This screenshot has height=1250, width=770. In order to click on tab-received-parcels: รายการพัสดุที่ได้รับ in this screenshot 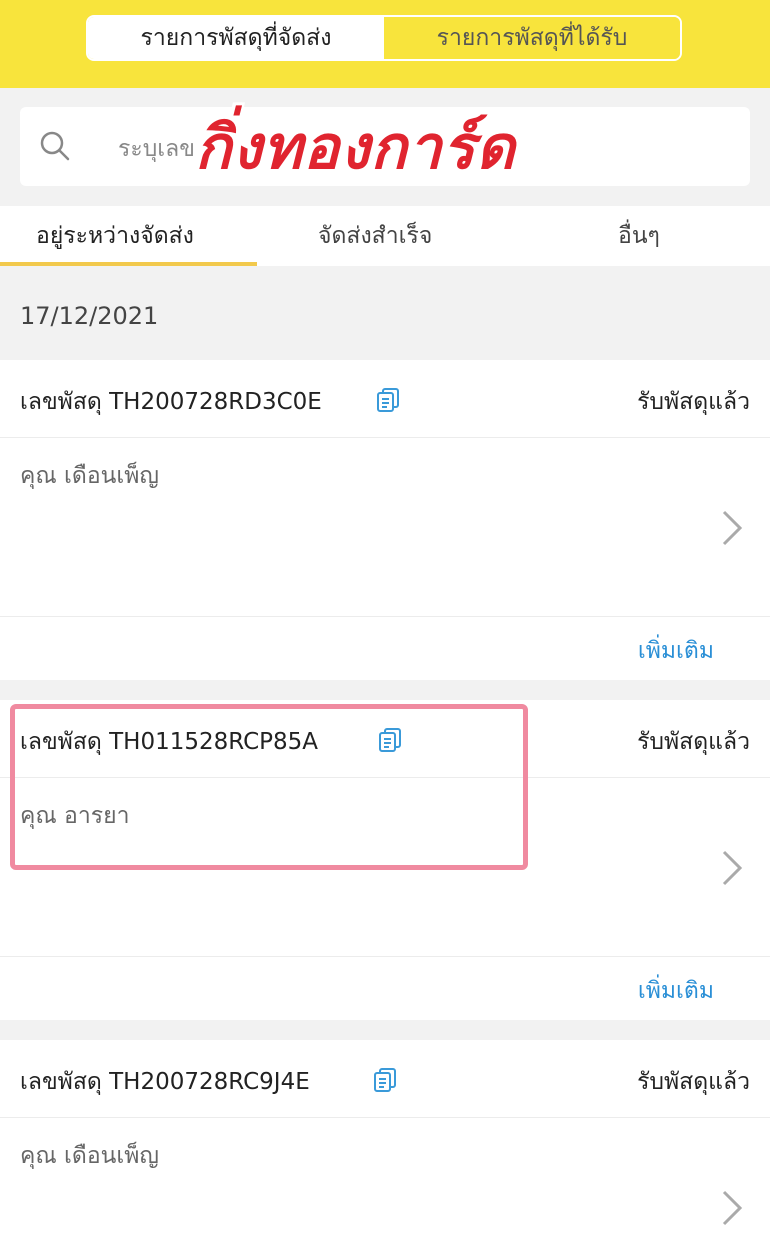, I will do `click(532, 38)`.